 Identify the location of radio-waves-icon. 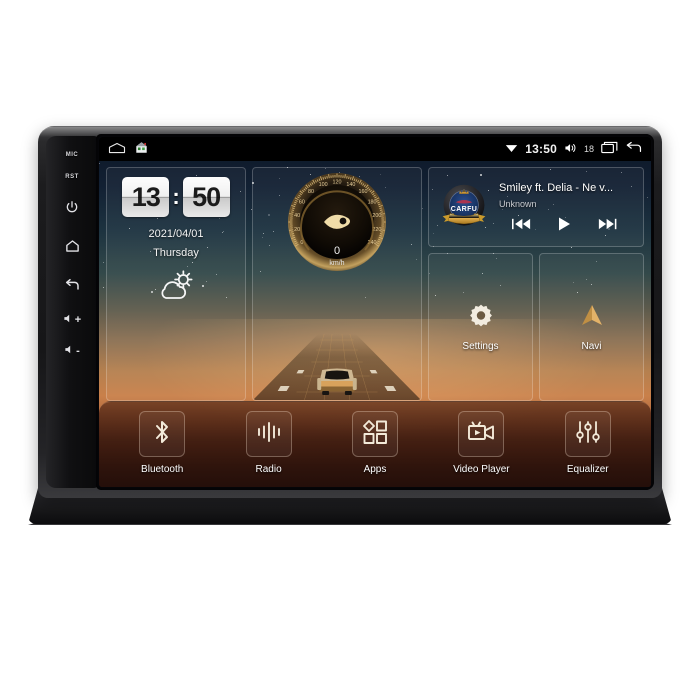
(269, 434).